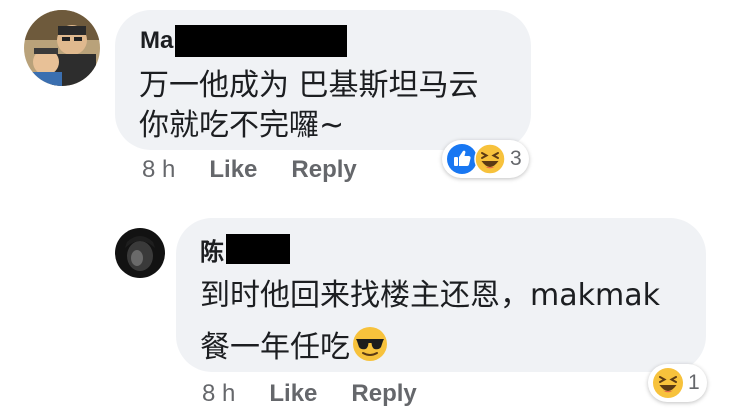 This screenshot has height=417, width=750. Describe the element at coordinates (212, 249) in the screenshot. I see `comment2-author-name: 陈` at that location.